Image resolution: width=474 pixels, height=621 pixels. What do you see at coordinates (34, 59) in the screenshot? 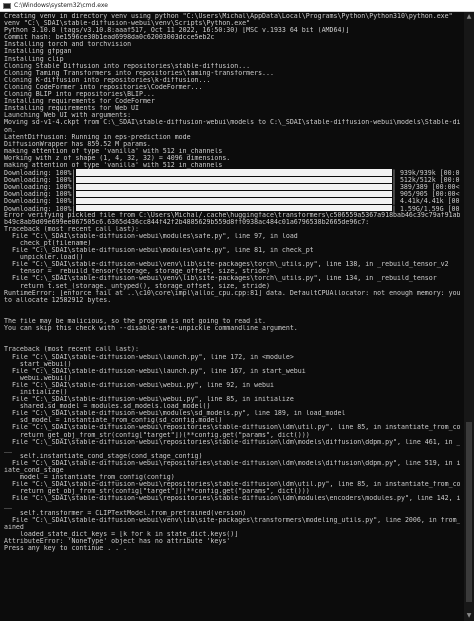
I see `console-line: Installing clip` at bounding box center [34, 59].